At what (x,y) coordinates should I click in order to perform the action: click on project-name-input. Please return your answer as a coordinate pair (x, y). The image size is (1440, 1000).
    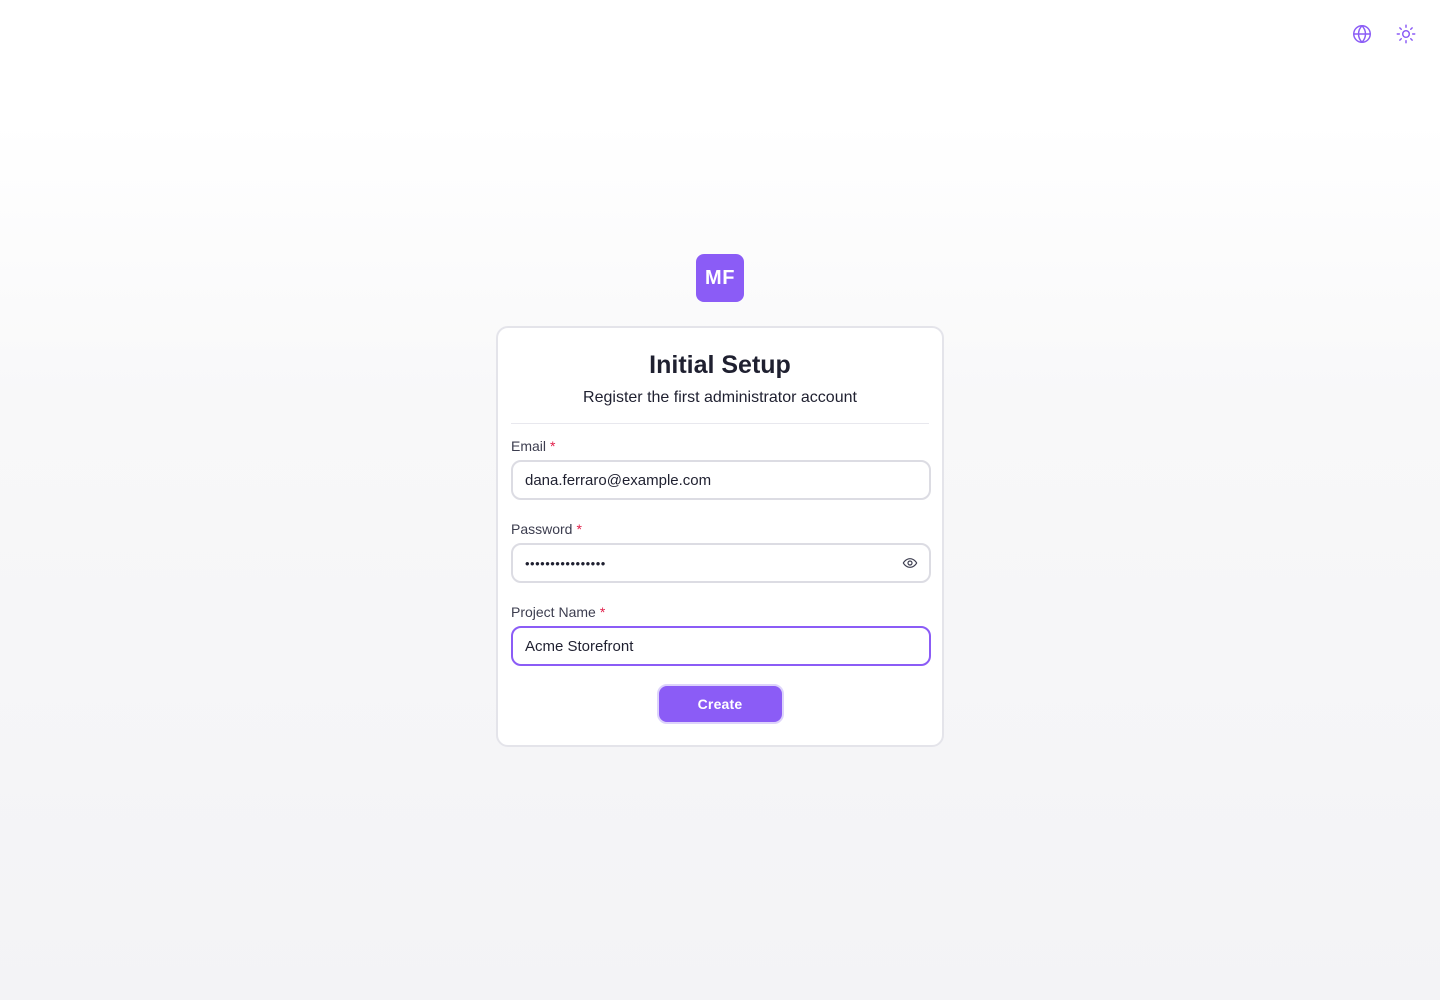
    Looking at the image, I should click on (721, 646).